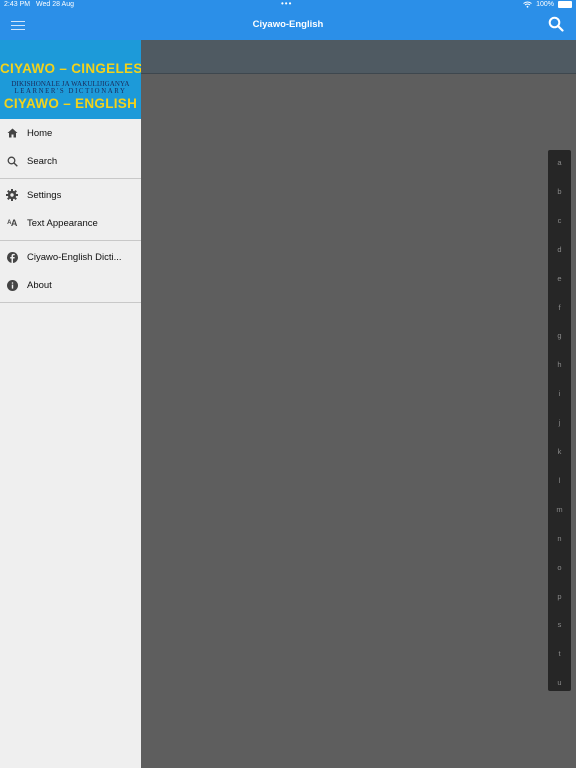 This screenshot has width=576, height=768. What do you see at coordinates (527, 4) in the screenshot?
I see `wifi-icon` at bounding box center [527, 4].